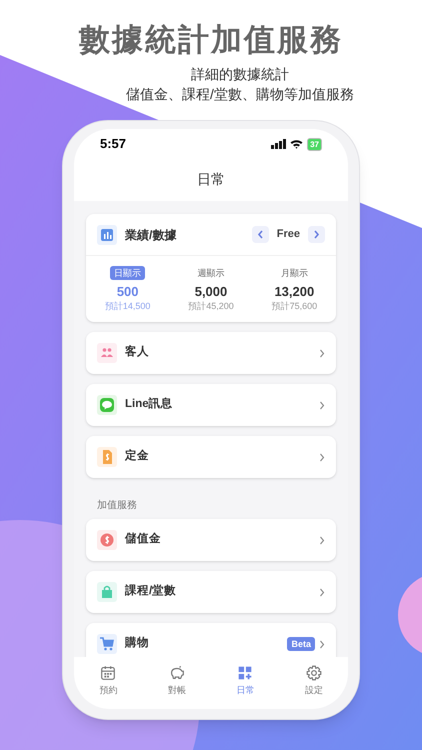 This screenshot has height=750, width=422. I want to click on next-button, so click(316, 234).